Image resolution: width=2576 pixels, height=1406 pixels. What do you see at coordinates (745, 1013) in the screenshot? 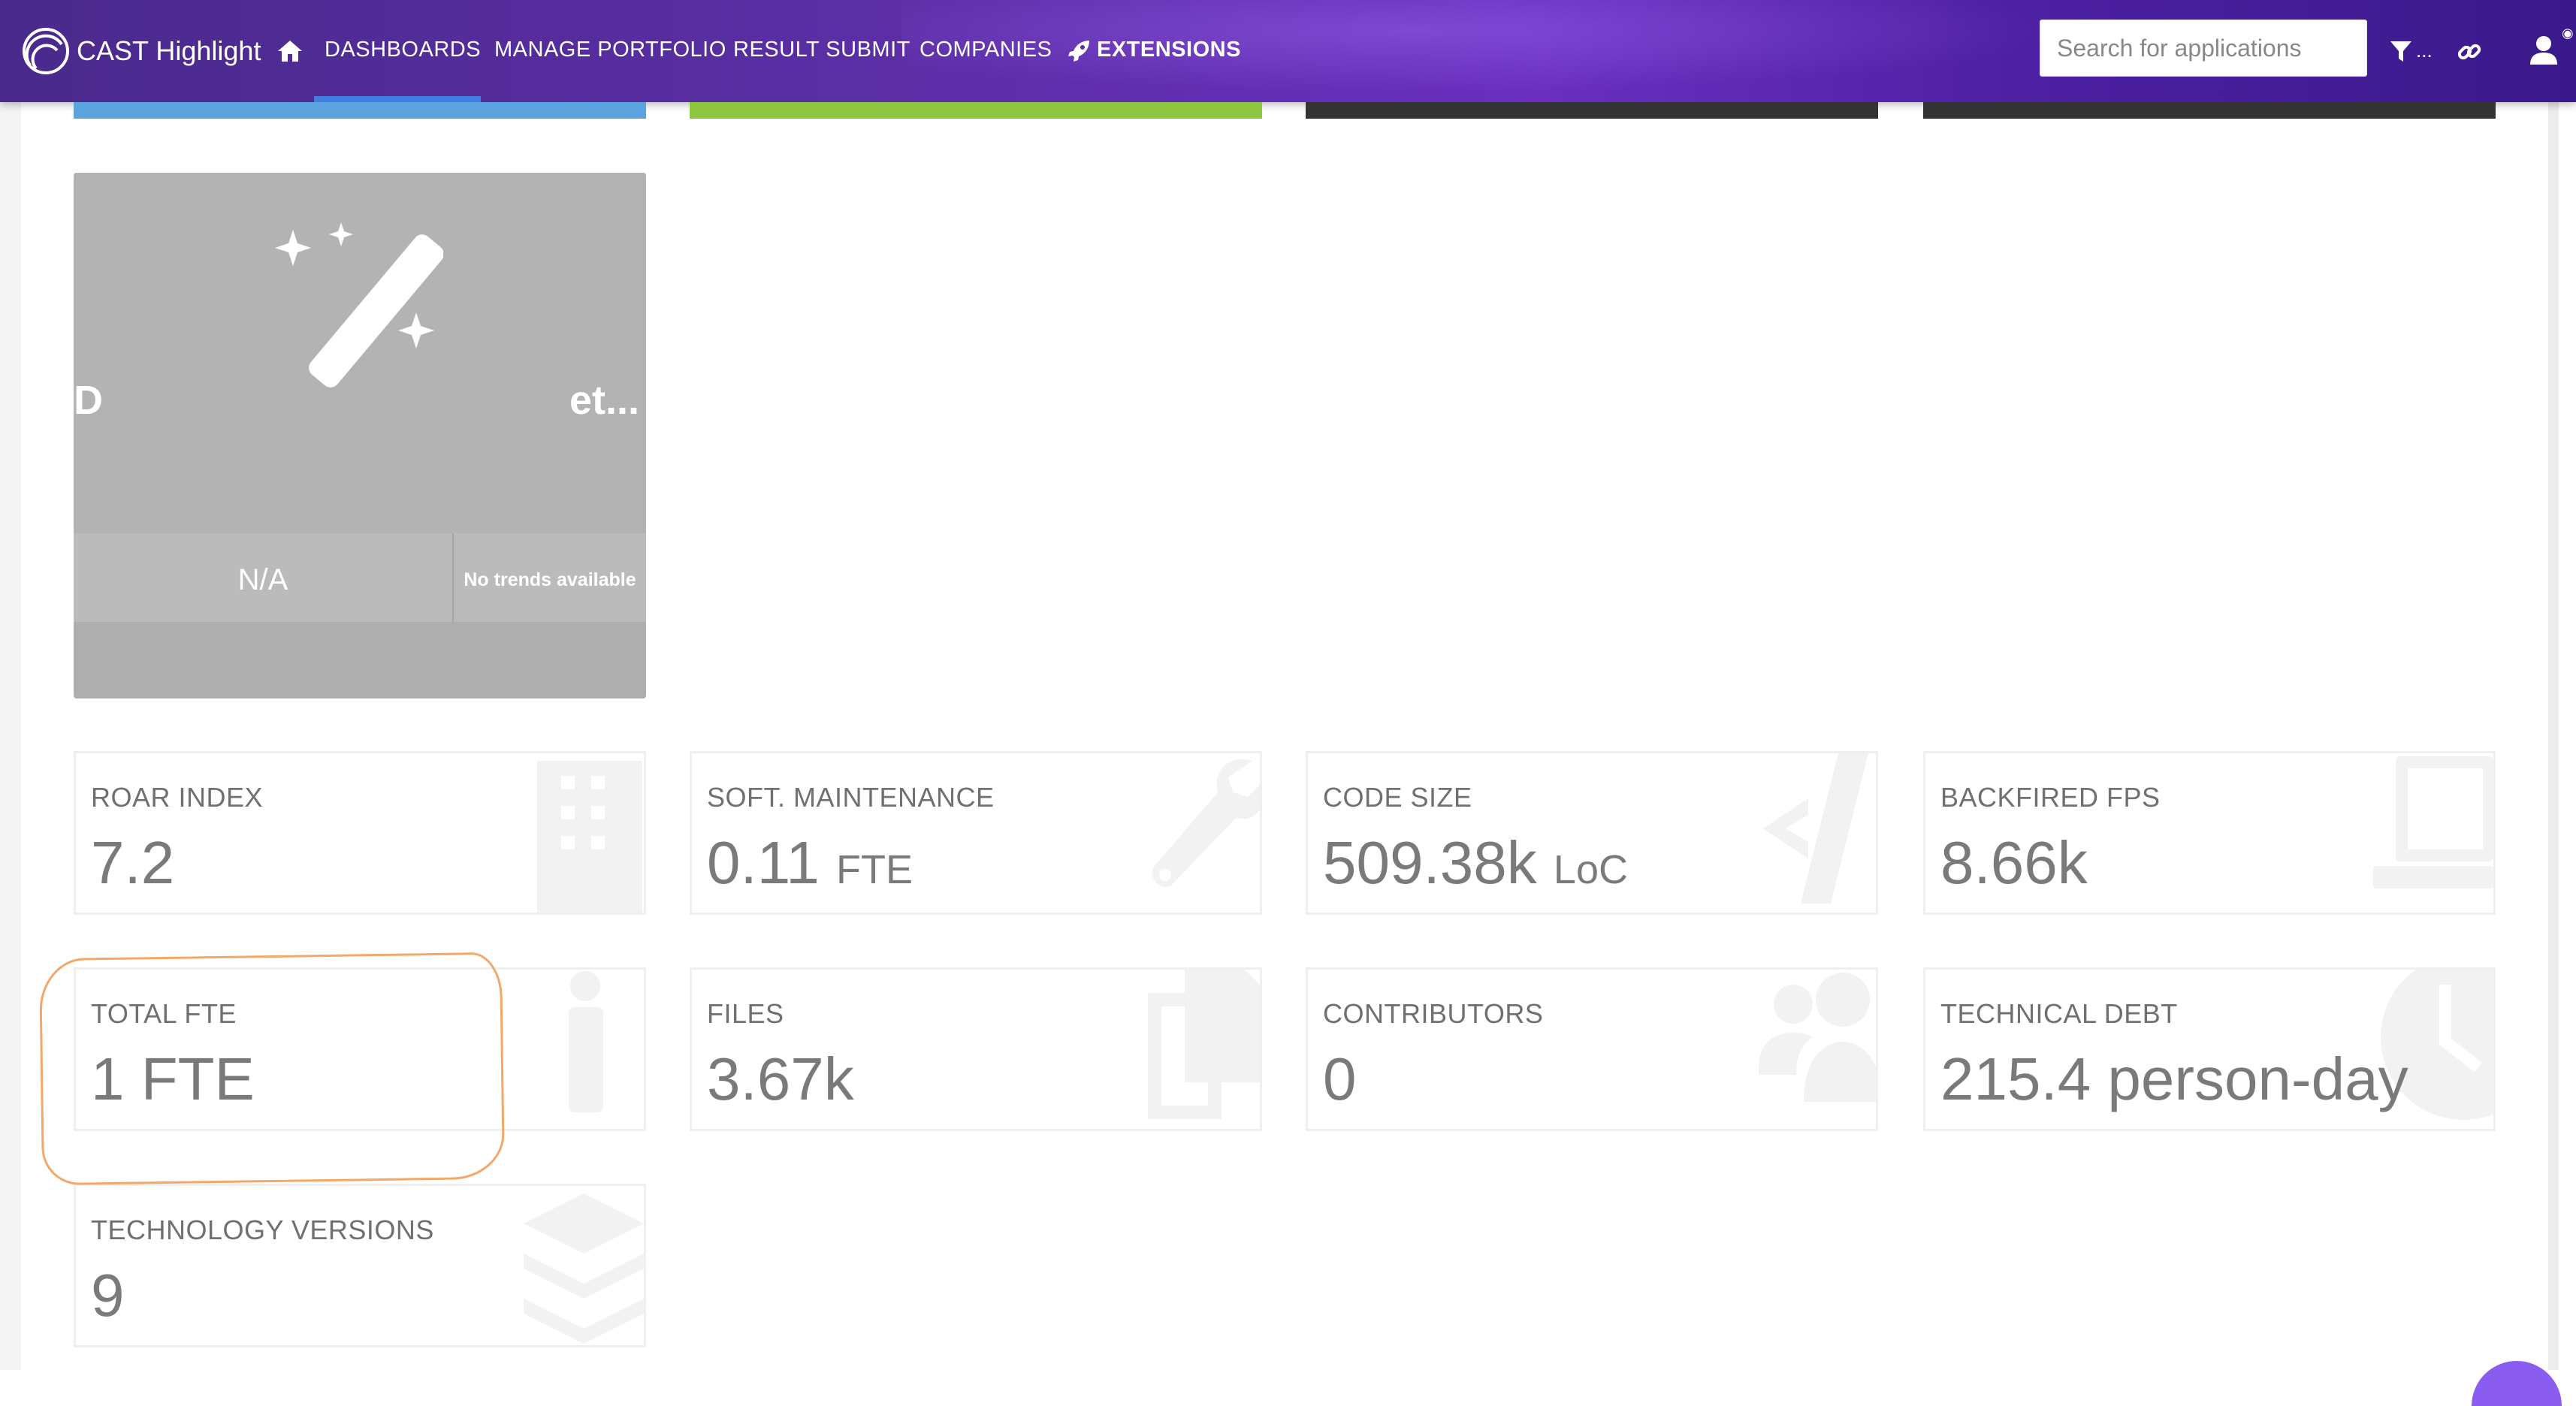
I see `tile-label: FILES` at bounding box center [745, 1013].